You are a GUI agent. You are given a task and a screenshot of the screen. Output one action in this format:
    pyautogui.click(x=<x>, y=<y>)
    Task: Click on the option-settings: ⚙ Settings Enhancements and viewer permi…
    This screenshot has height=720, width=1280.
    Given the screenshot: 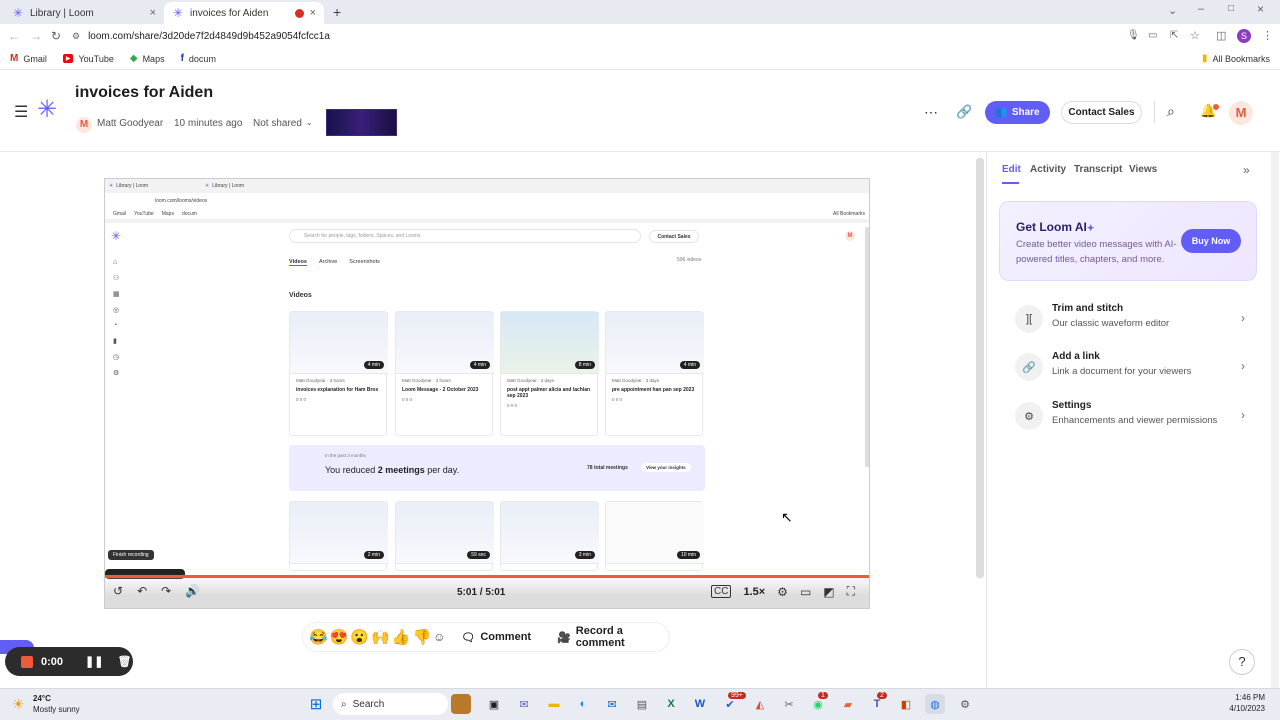 What is the action you would take?
    pyautogui.click(x=1130, y=417)
    